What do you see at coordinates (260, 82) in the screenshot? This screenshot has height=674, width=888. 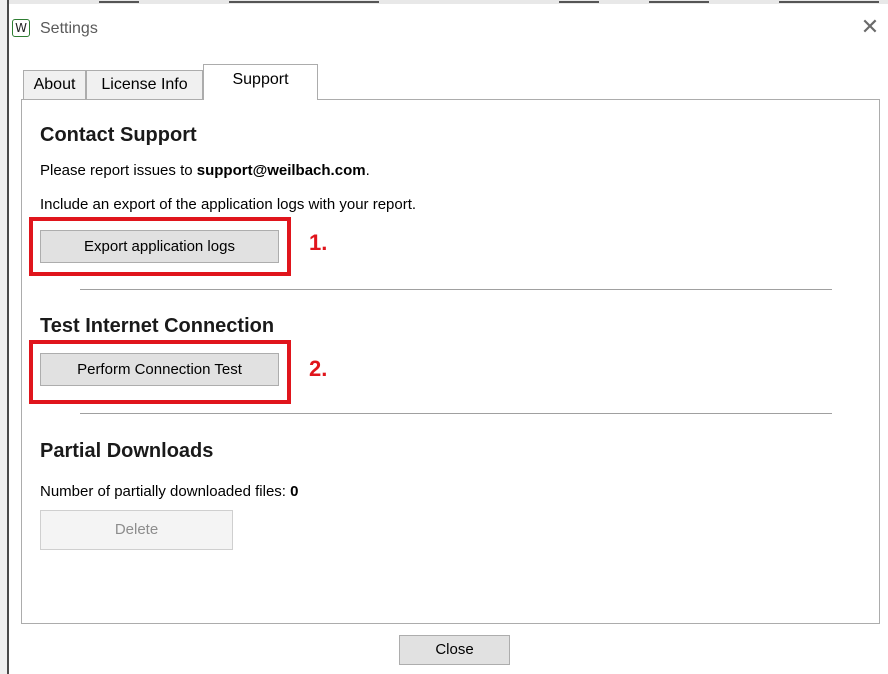 I see `tab-support: Support` at bounding box center [260, 82].